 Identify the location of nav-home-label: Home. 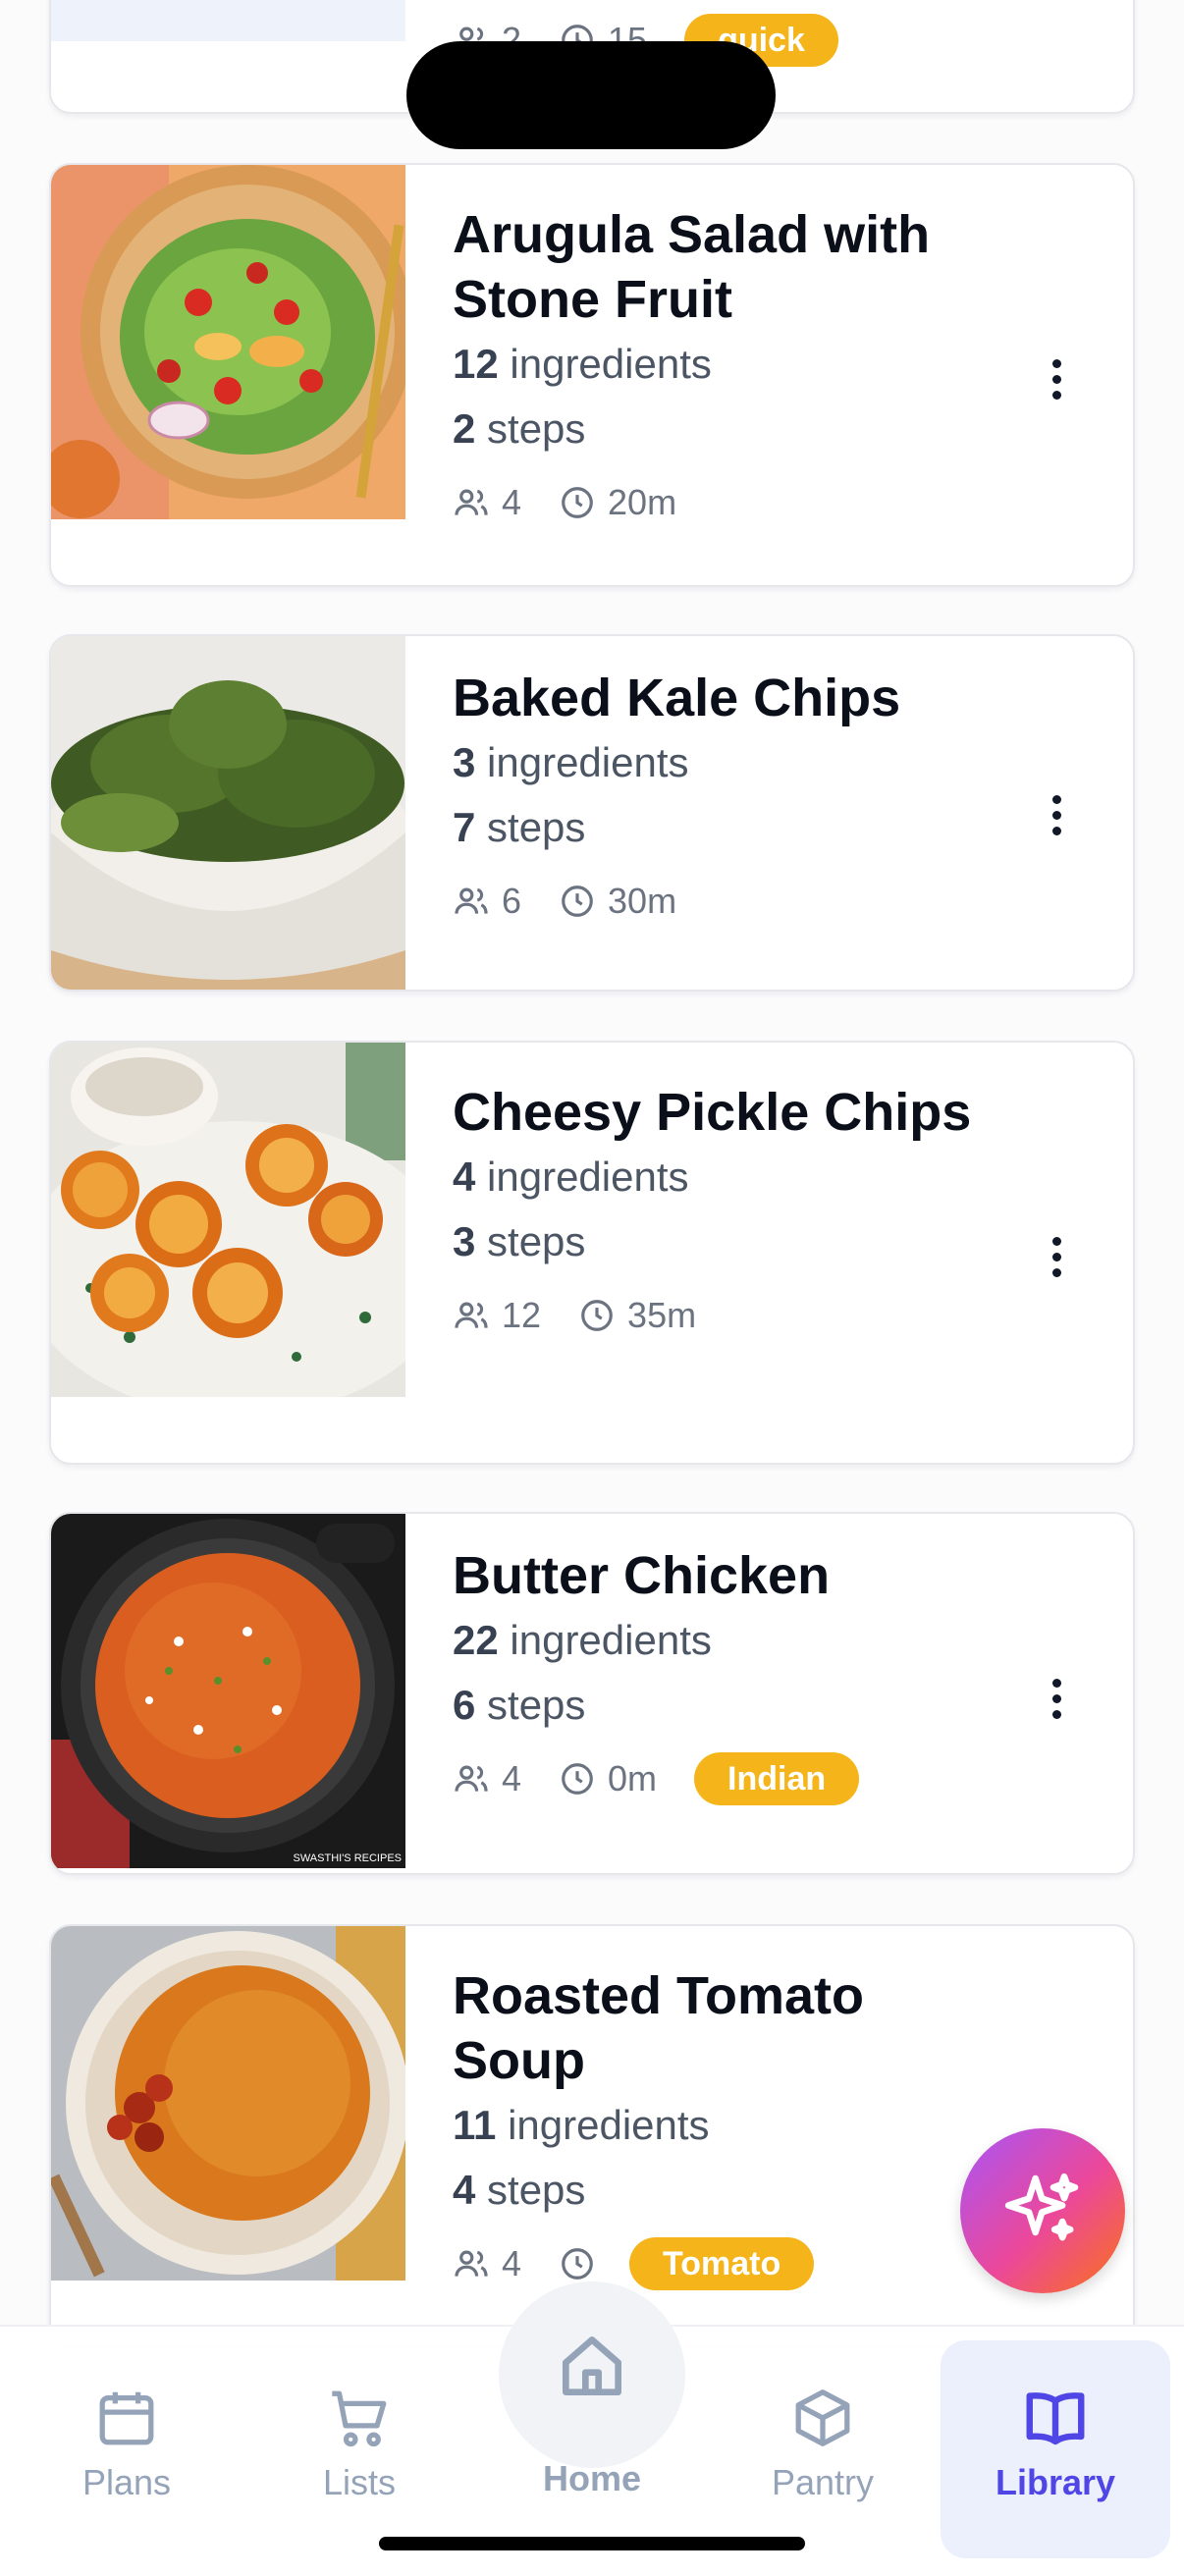
(592, 2478).